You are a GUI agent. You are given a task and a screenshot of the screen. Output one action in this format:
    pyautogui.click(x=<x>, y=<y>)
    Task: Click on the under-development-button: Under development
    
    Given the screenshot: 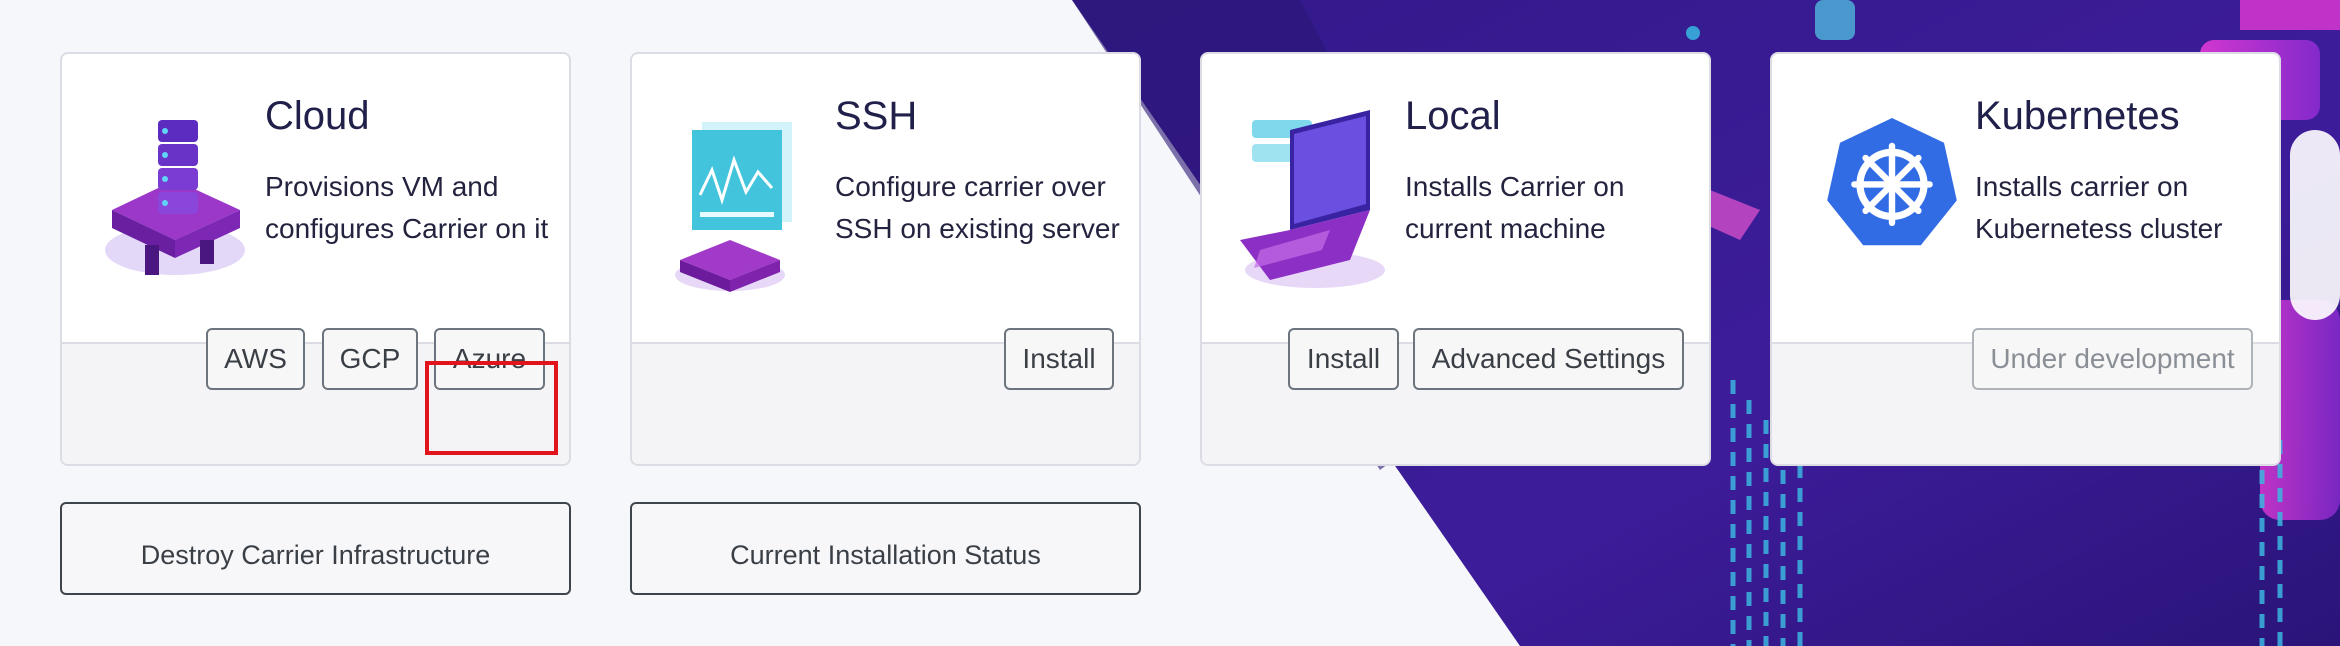 What is the action you would take?
    pyautogui.click(x=2112, y=359)
    